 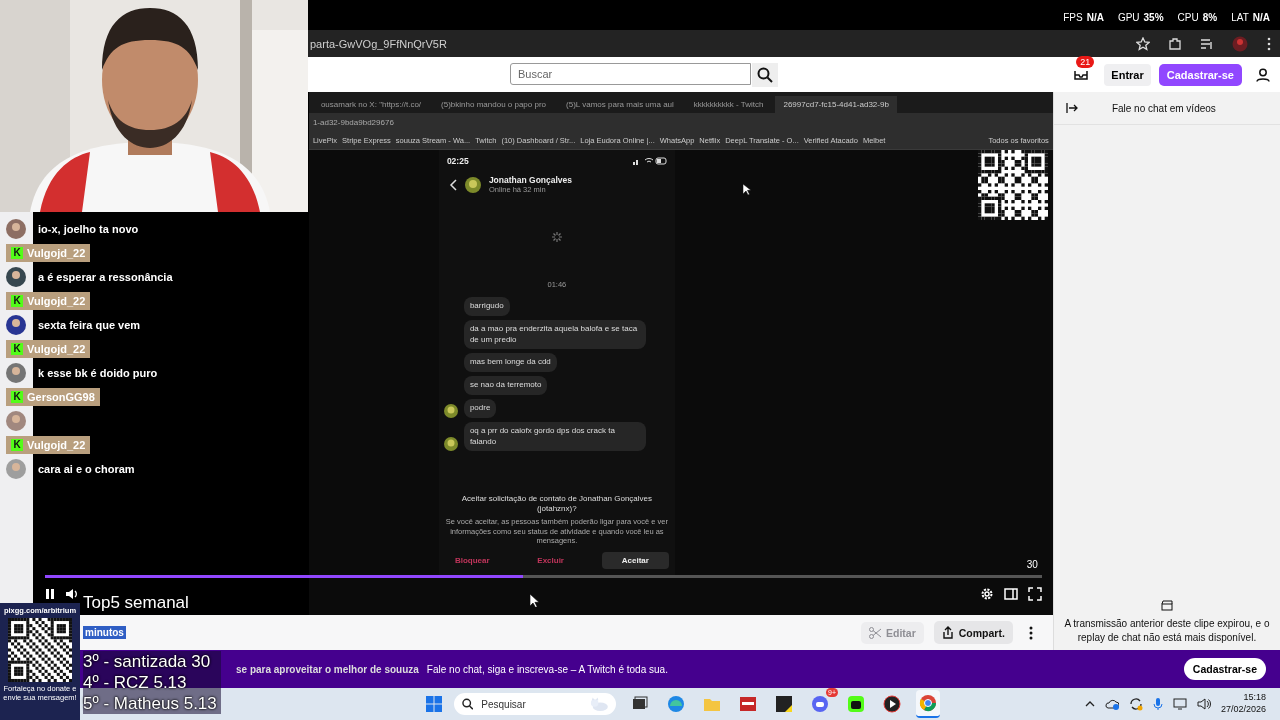 What do you see at coordinates (1157, 704) in the screenshot?
I see `microphone-icon` at bounding box center [1157, 704].